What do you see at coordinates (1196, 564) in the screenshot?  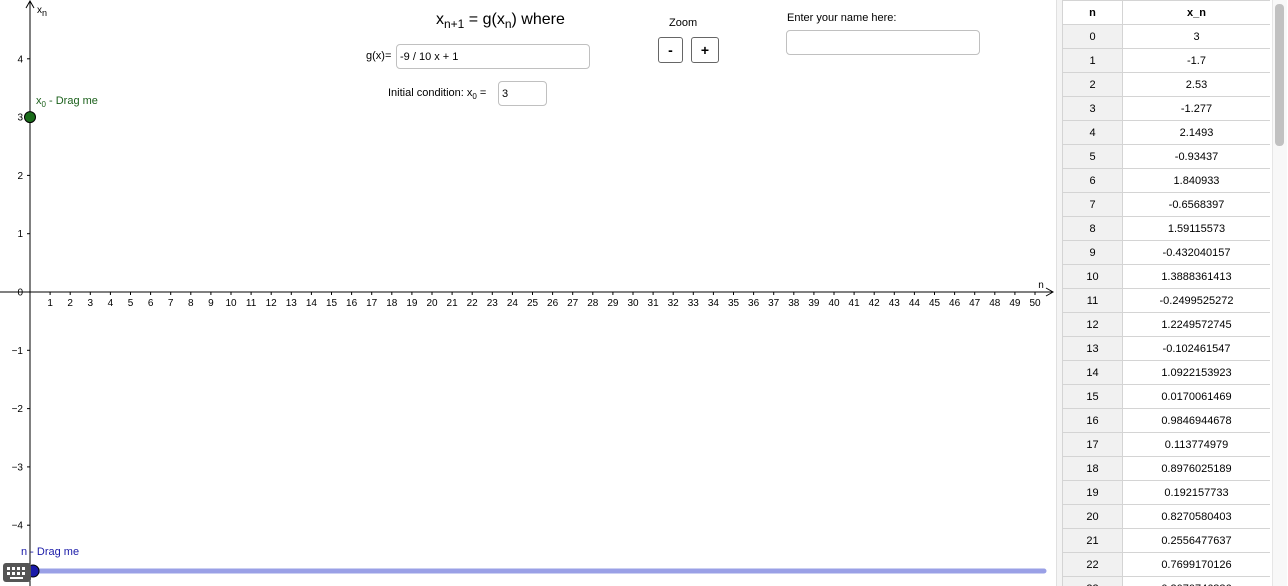 I see `xn-value-cell: 0.7699170126` at bounding box center [1196, 564].